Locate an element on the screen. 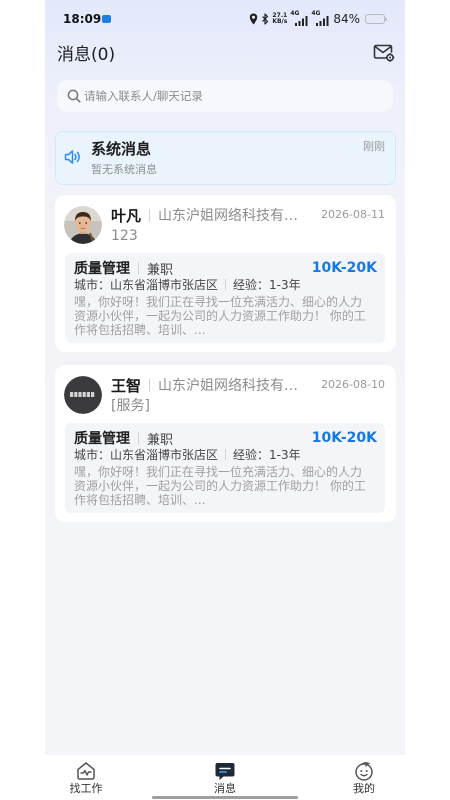 This screenshot has height=800, width=450. battery-icon is located at coordinates (376, 19).